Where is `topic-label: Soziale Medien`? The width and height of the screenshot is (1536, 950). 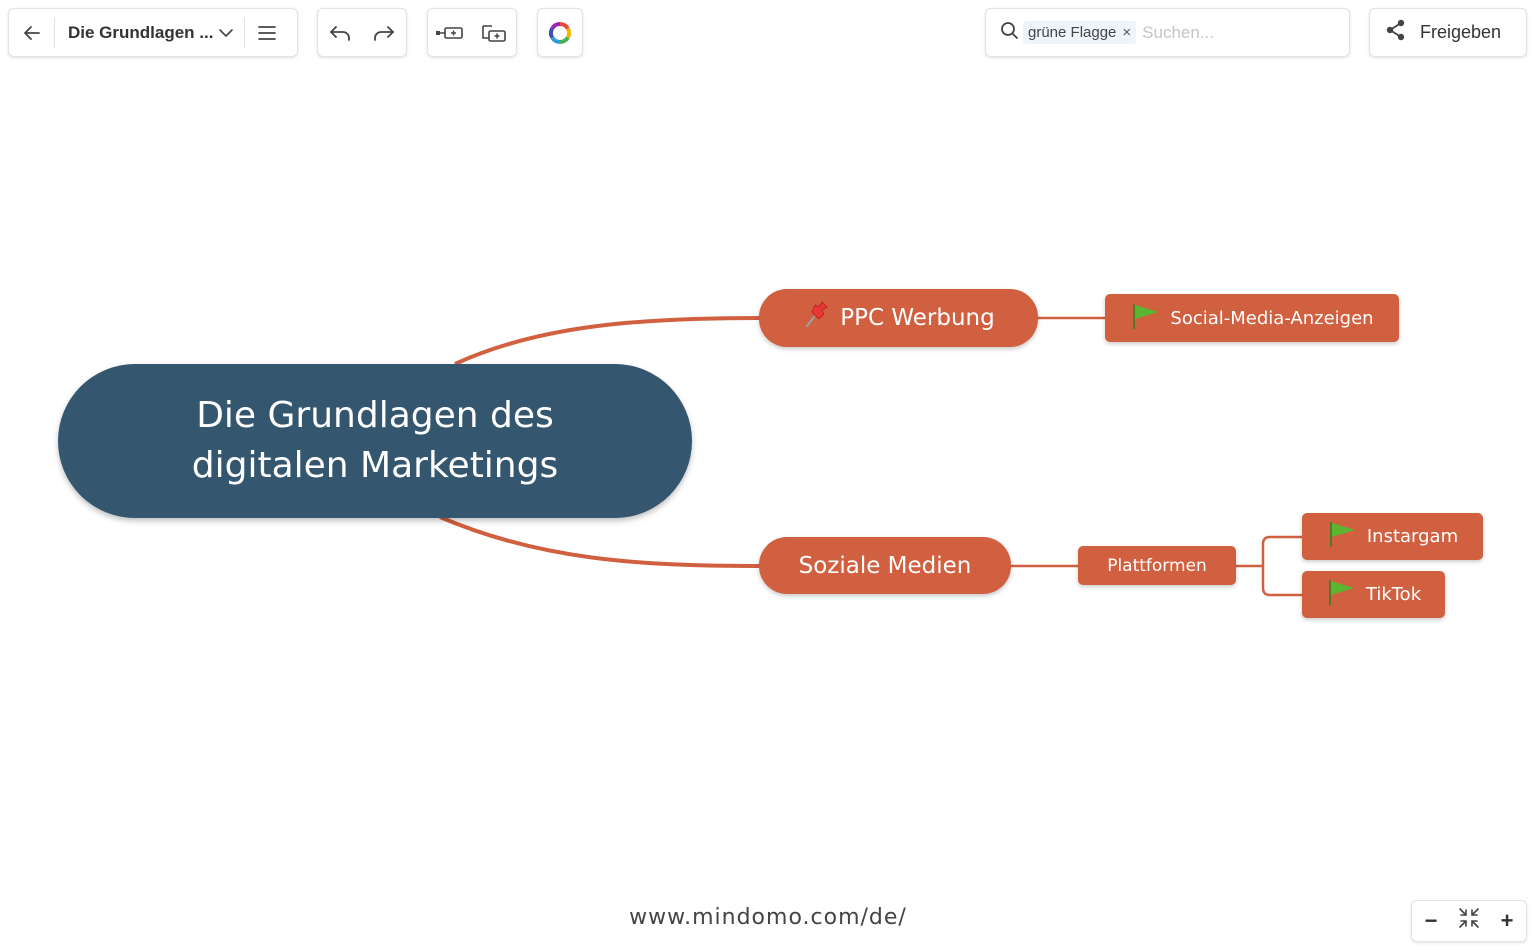
topic-label: Soziale Medien is located at coordinates (885, 565).